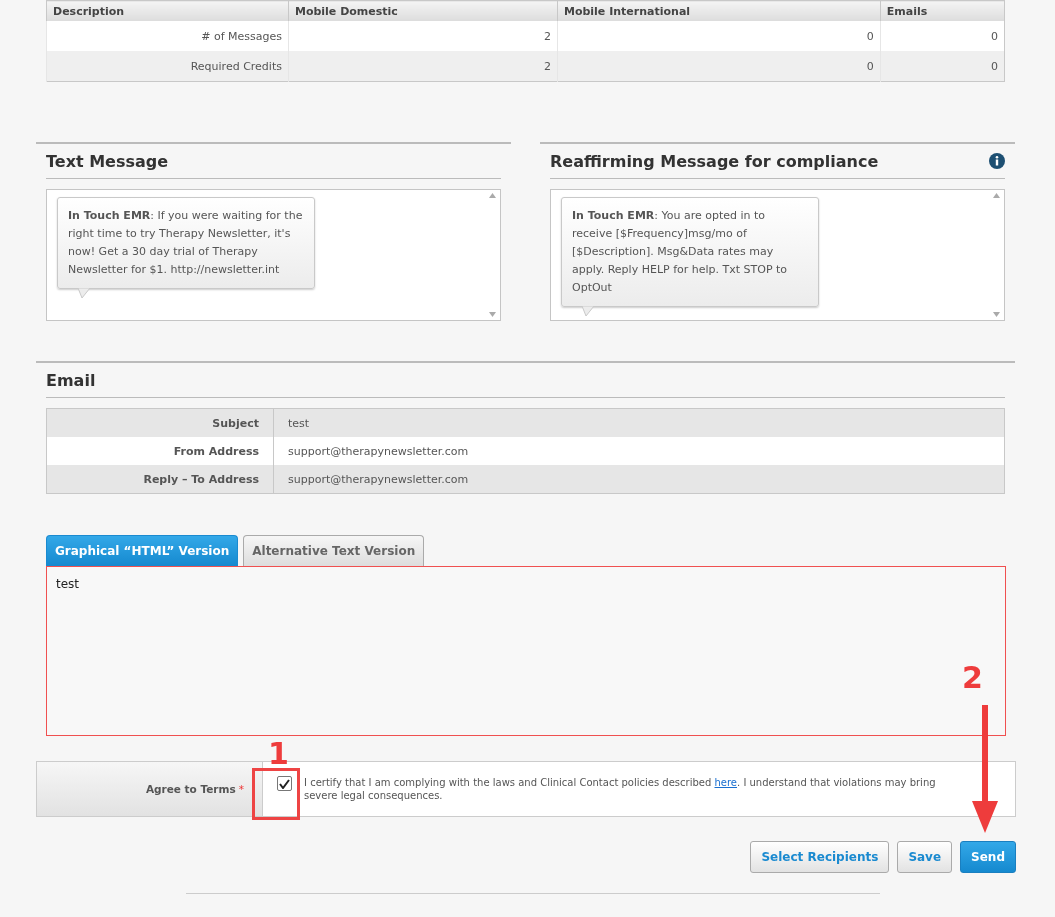 The height and width of the screenshot is (917, 1055). I want to click on column-header: Mobile International, so click(719, 10).